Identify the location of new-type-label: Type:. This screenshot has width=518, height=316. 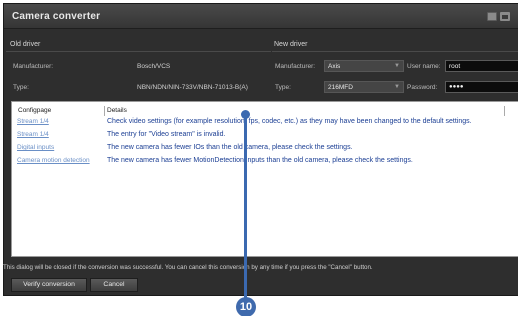
(283, 87).